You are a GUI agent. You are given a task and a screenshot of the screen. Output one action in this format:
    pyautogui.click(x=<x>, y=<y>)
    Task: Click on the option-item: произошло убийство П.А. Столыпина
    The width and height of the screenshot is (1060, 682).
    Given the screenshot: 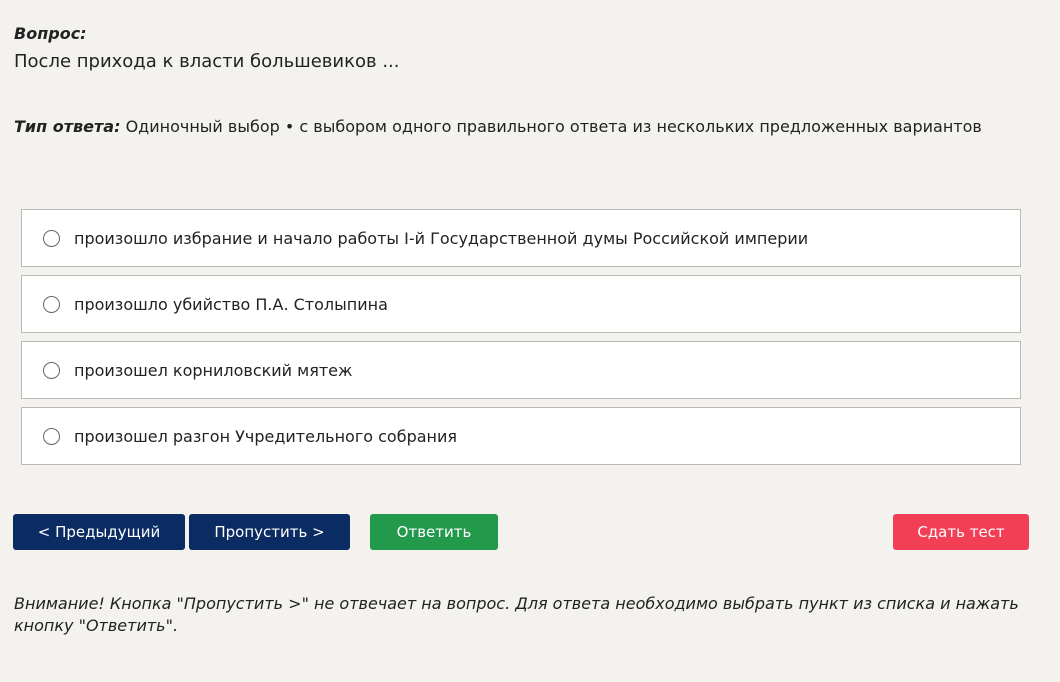 What is the action you would take?
    pyautogui.click(x=521, y=304)
    